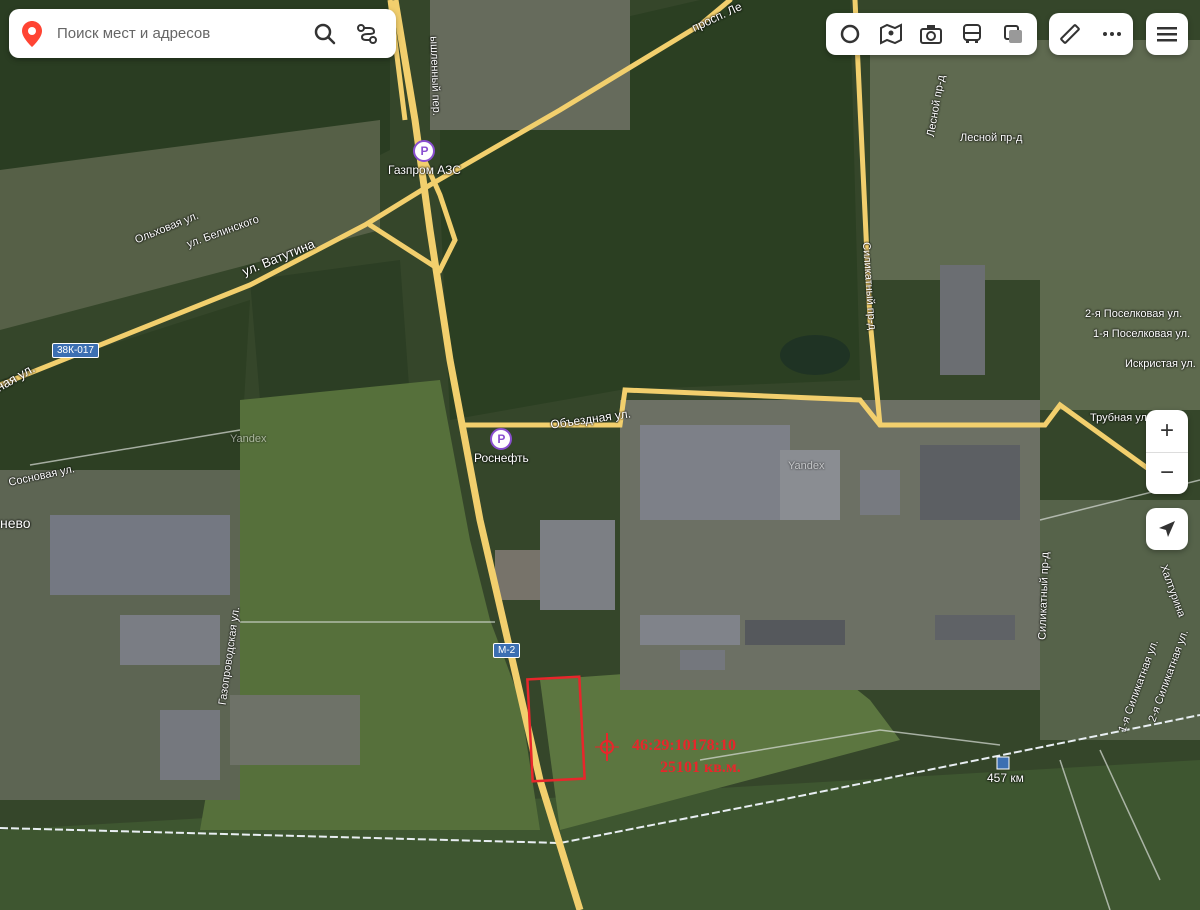 The image size is (1200, 910). Describe the element at coordinates (75, 350) in the screenshot. I see `road-shield: 38К-017` at that location.